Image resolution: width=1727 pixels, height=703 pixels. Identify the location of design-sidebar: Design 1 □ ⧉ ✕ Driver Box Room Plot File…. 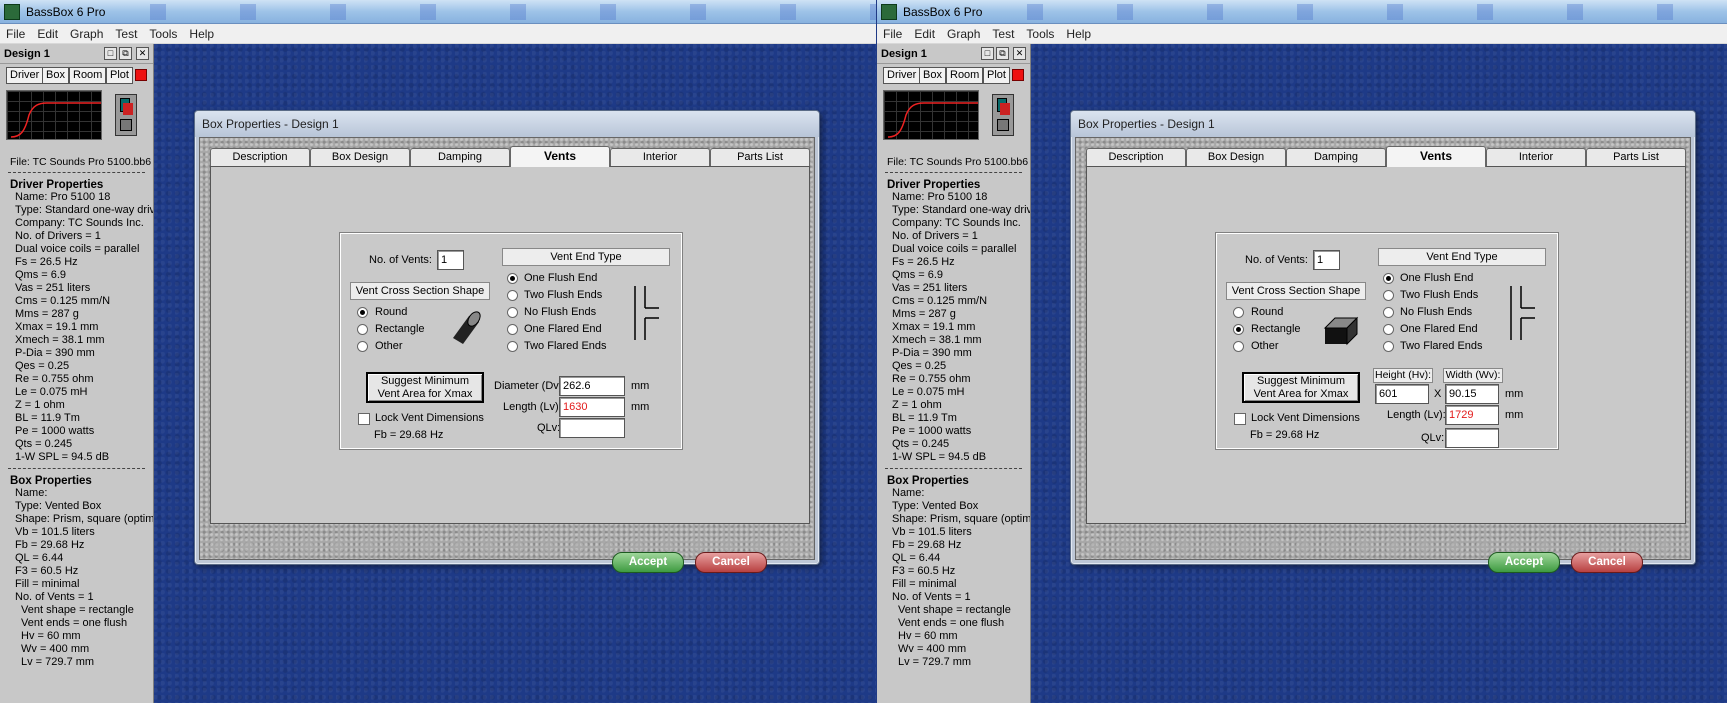
(954, 373).